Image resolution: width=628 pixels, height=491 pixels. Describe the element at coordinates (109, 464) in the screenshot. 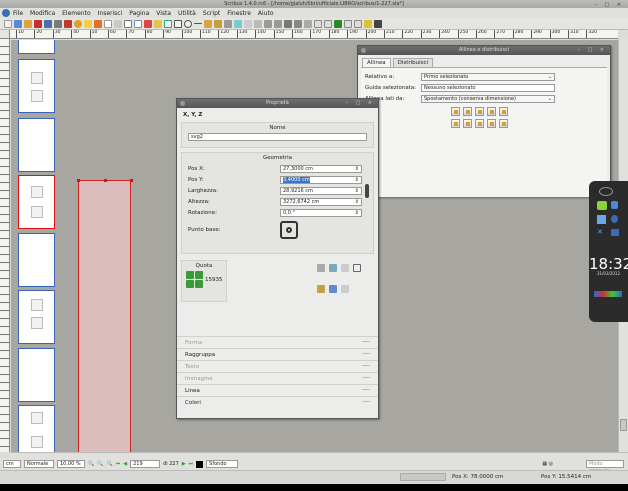

I see `zoom-in-icon: 🔍` at that location.